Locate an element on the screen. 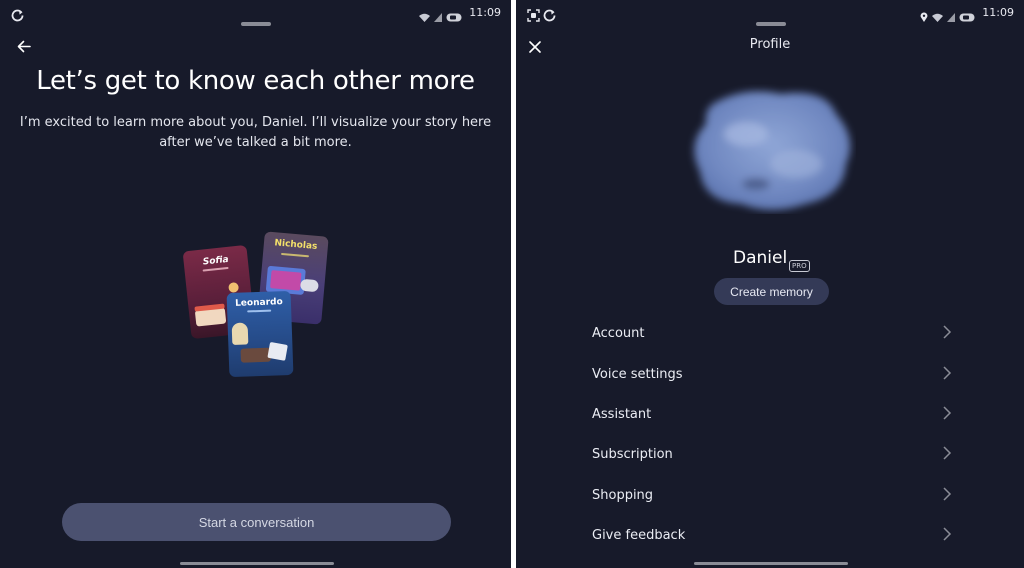  story-card-name: Sofia is located at coordinates (216, 261).